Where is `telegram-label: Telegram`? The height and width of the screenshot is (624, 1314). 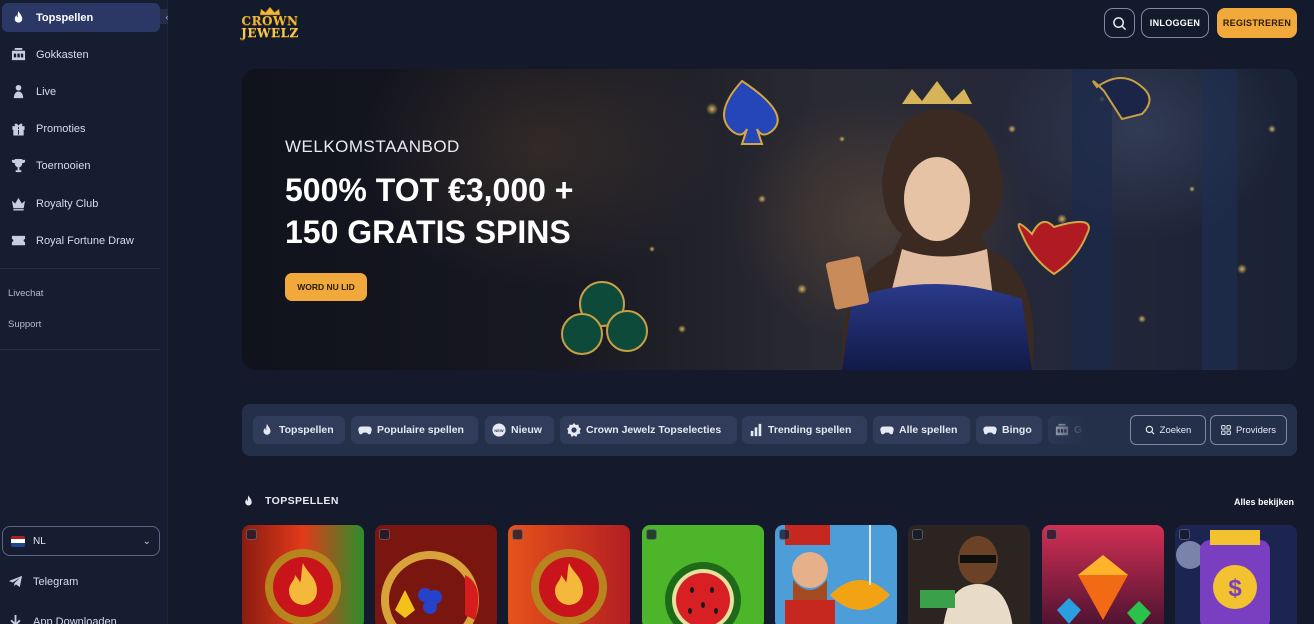 telegram-label: Telegram is located at coordinates (56, 581).